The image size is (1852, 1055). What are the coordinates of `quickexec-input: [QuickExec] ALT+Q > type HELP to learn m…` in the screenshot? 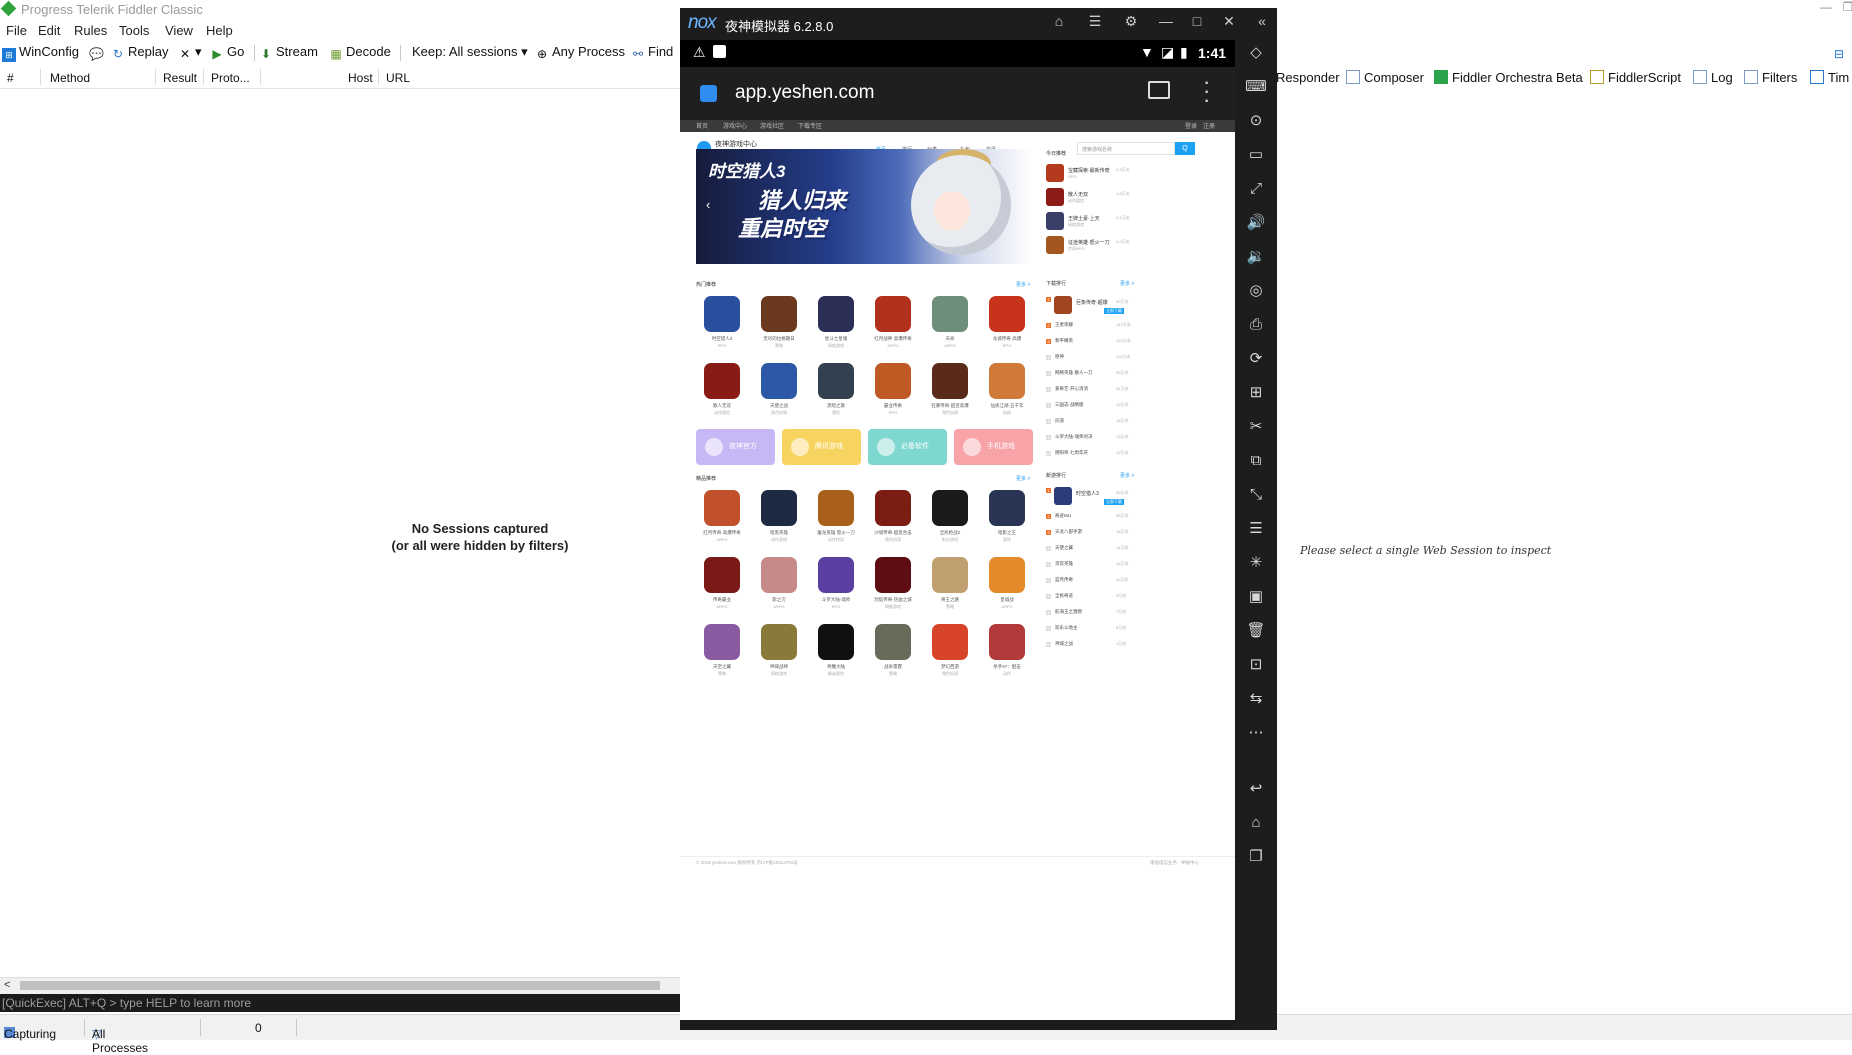 It's located at (341, 1003).